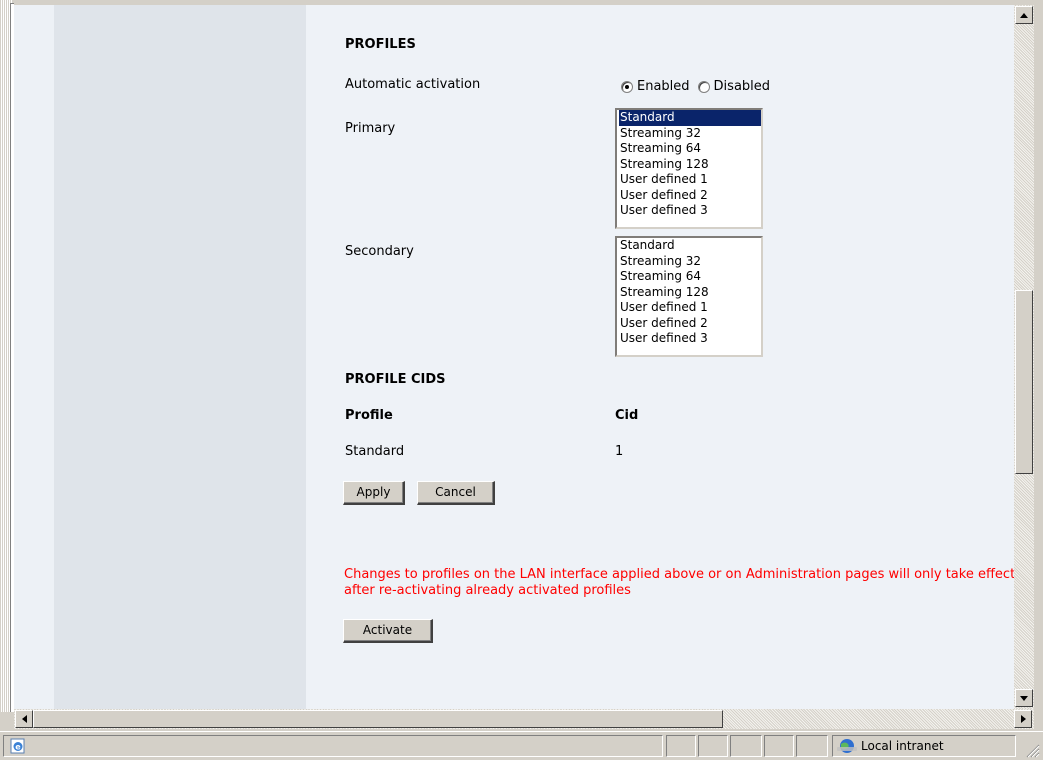 This screenshot has width=1043, height=760. Describe the element at coordinates (1038, 719) in the screenshot. I see `scrollbar-corner` at that location.